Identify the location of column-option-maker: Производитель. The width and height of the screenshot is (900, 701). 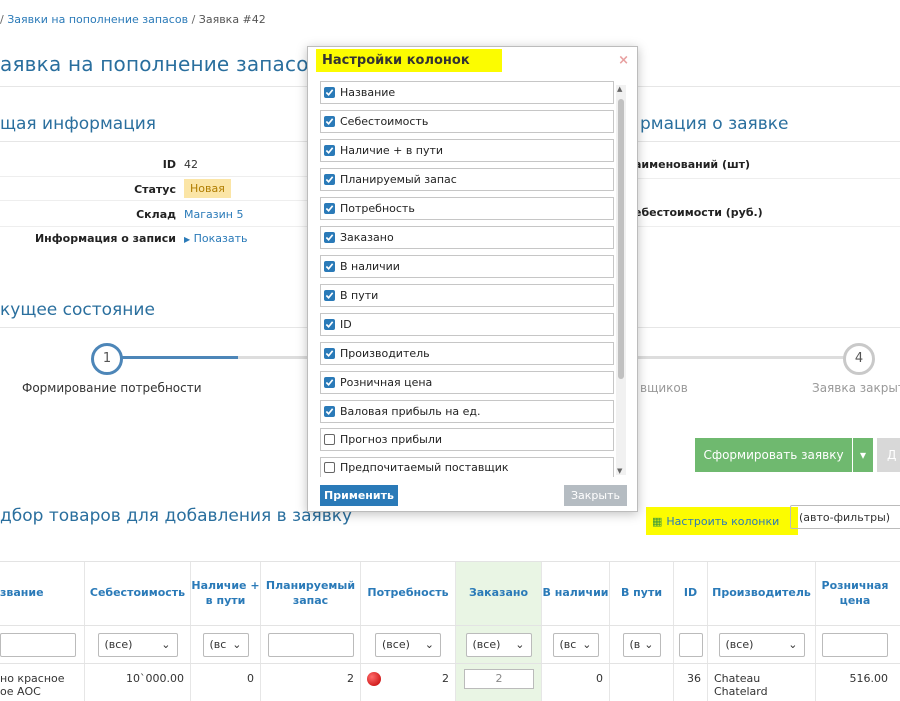
(467, 353).